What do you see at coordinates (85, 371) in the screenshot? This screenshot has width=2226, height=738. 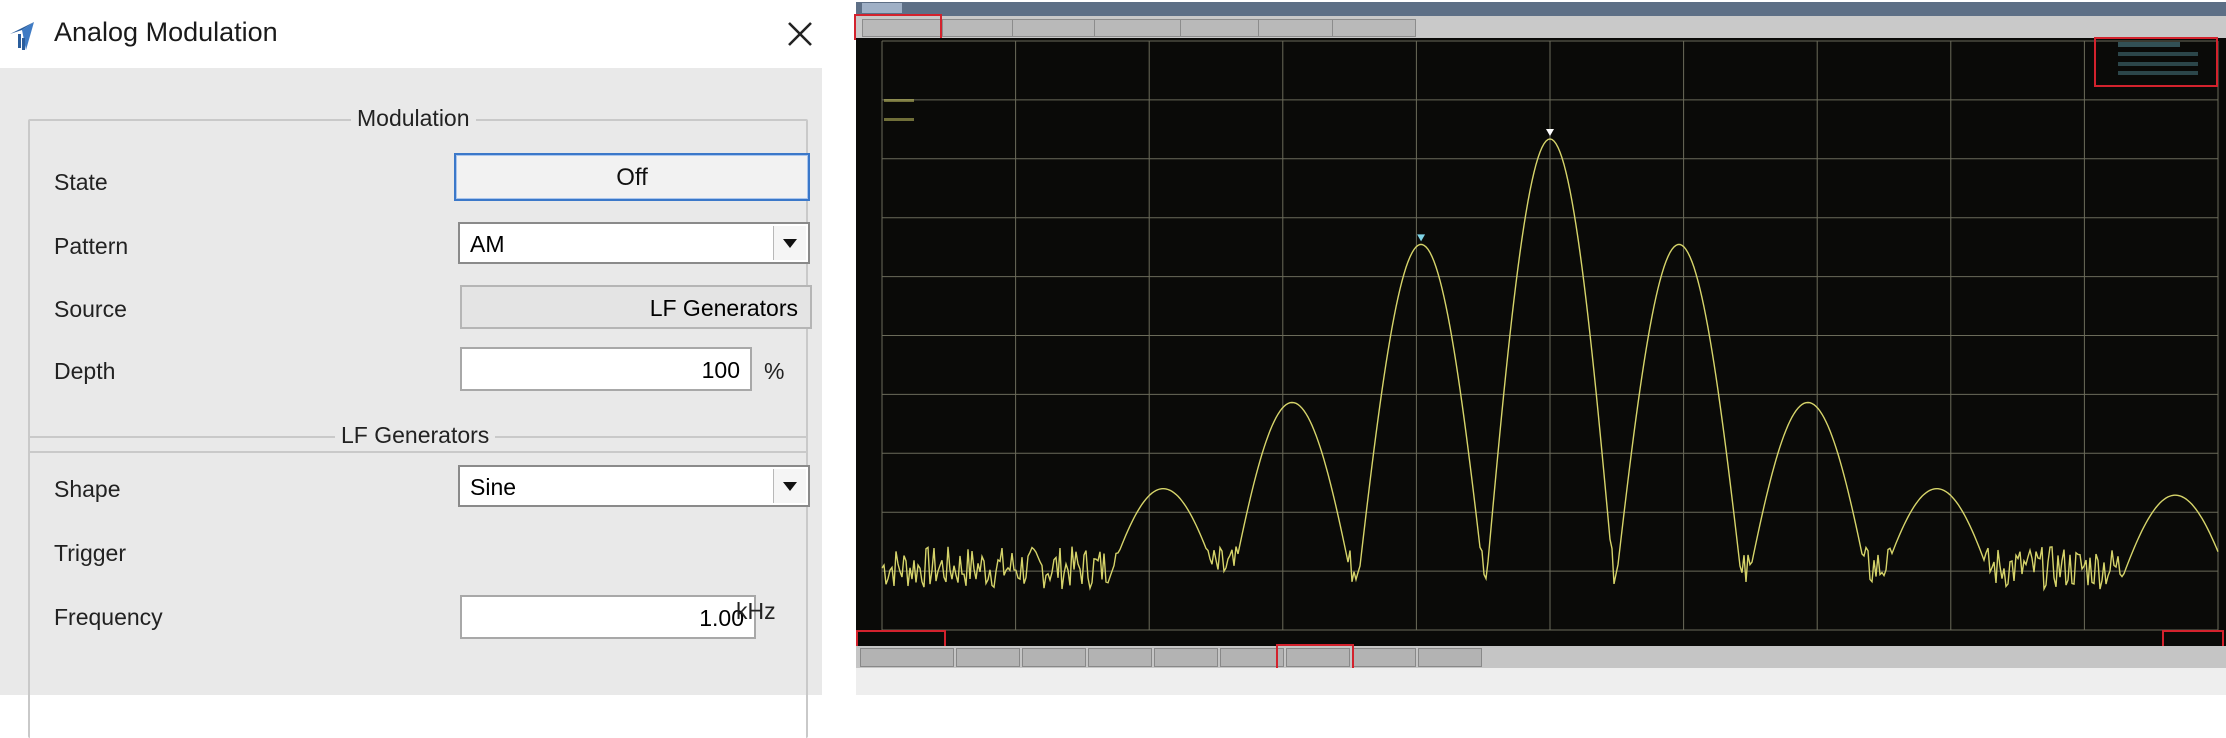 I see `depth-label: Depth` at bounding box center [85, 371].